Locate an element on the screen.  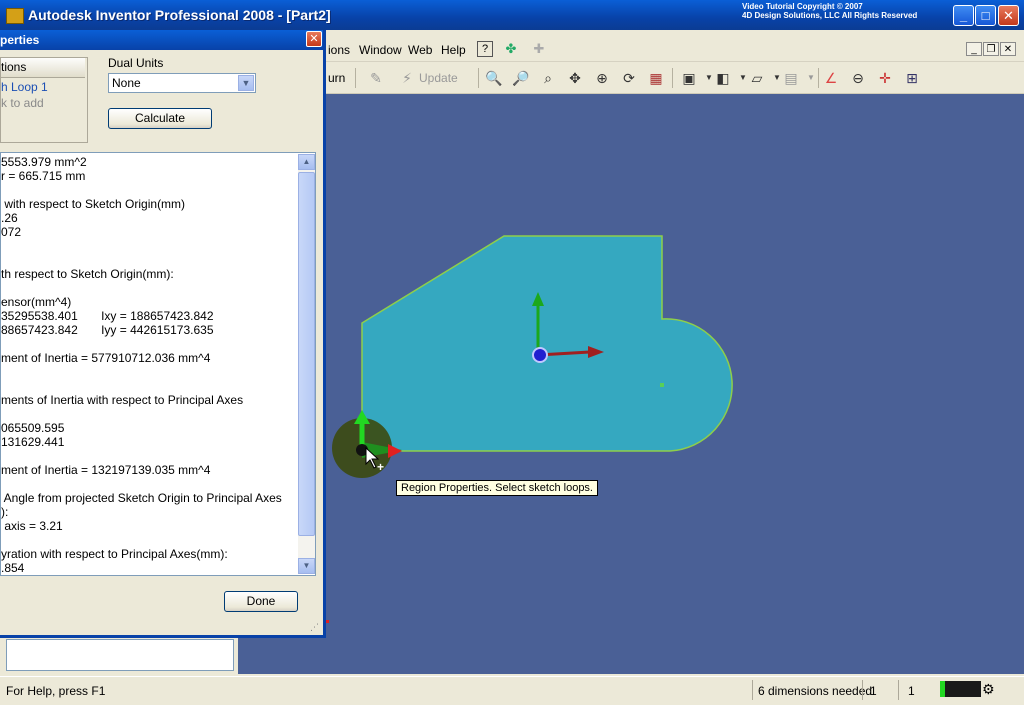
result-line: with respect to Sketch Origin(mm) is located at coordinates (93, 204).